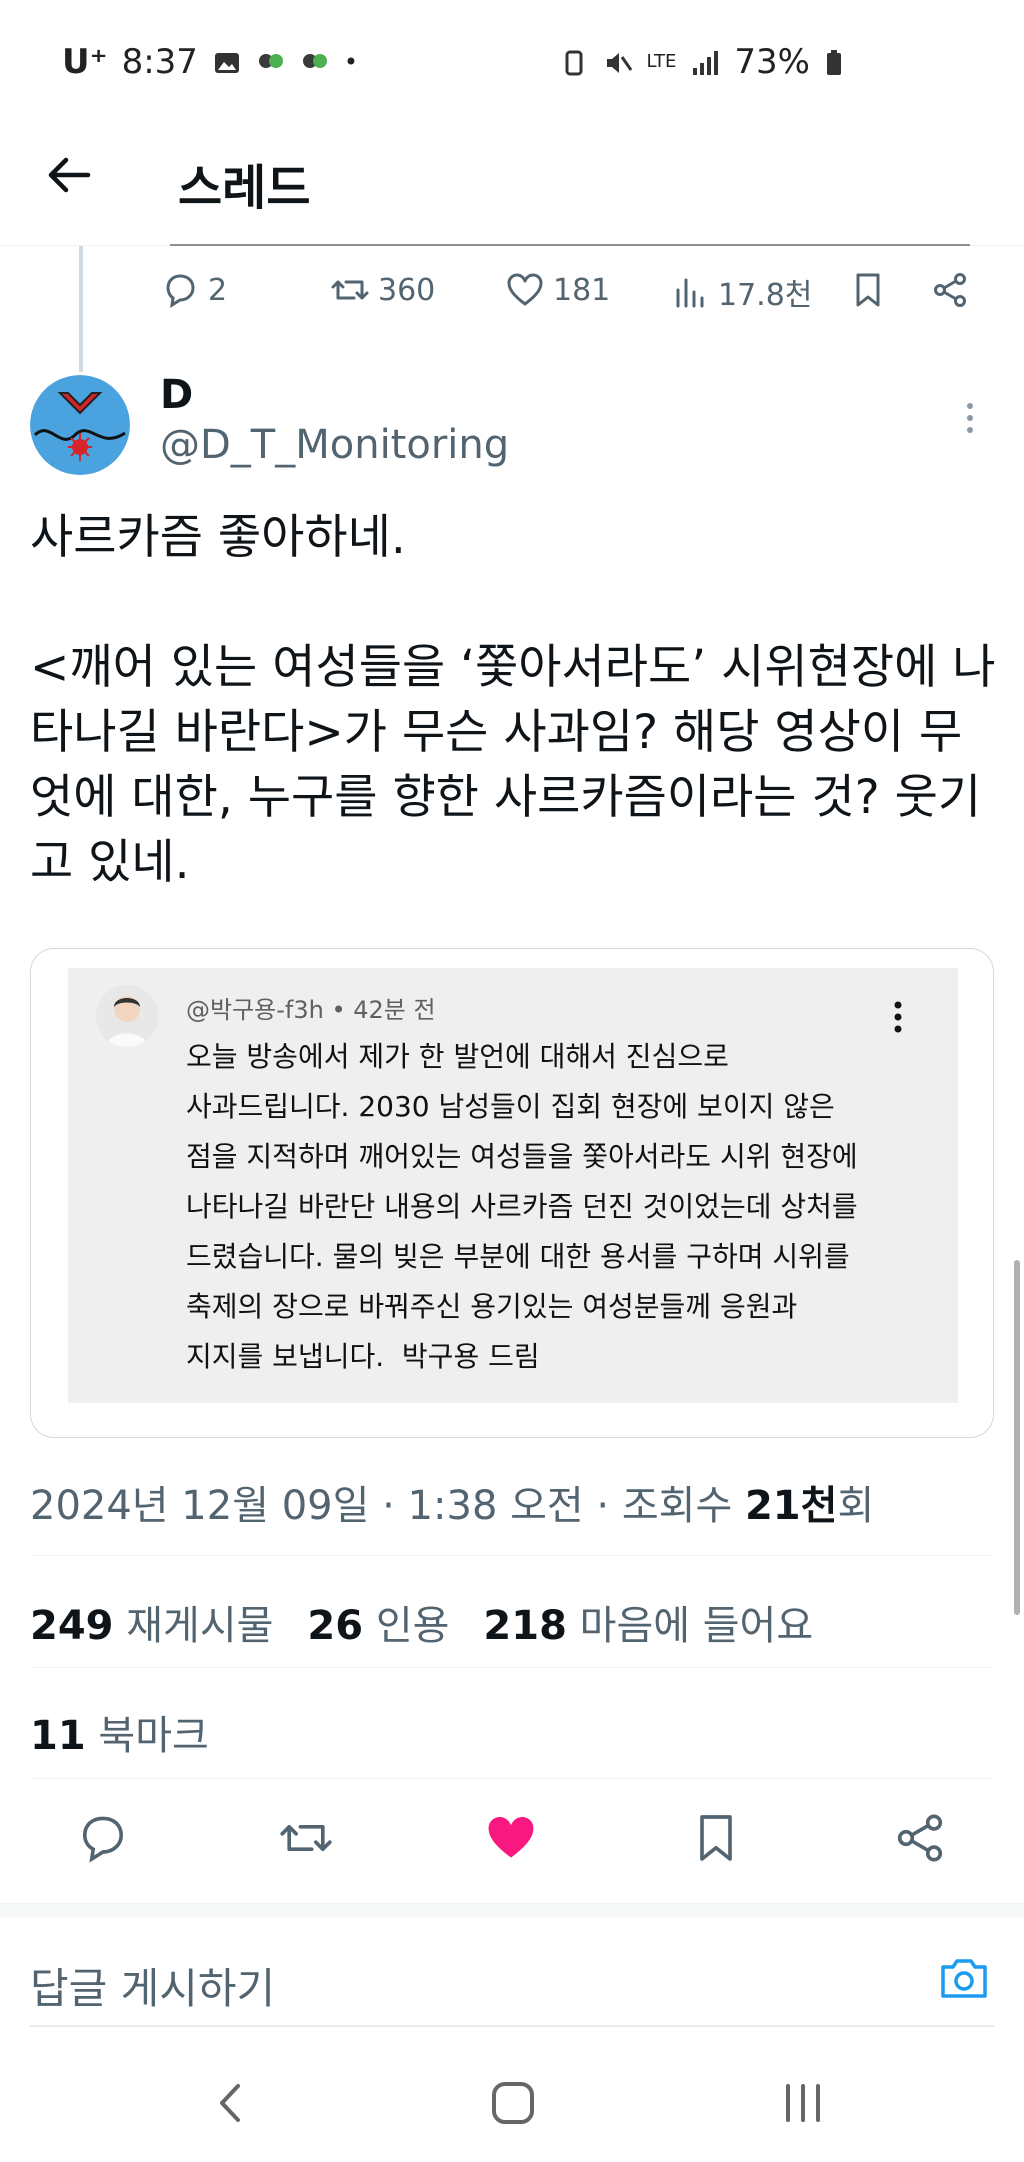 This screenshot has height=2162, width=1024. What do you see at coordinates (525, 1626) in the screenshot?
I see `likes-count: 218` at bounding box center [525, 1626].